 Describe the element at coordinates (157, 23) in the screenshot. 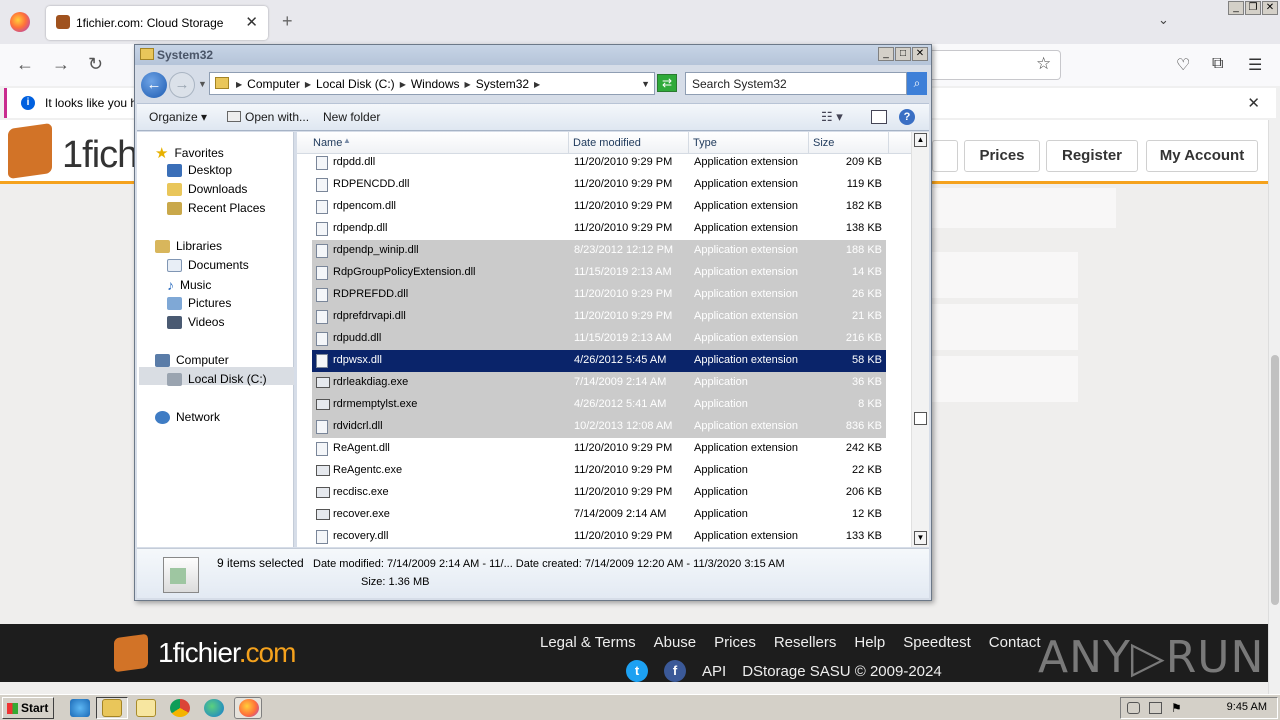

I see `browser-tab: 1fichier.com: Cloud Storage ✕` at that location.